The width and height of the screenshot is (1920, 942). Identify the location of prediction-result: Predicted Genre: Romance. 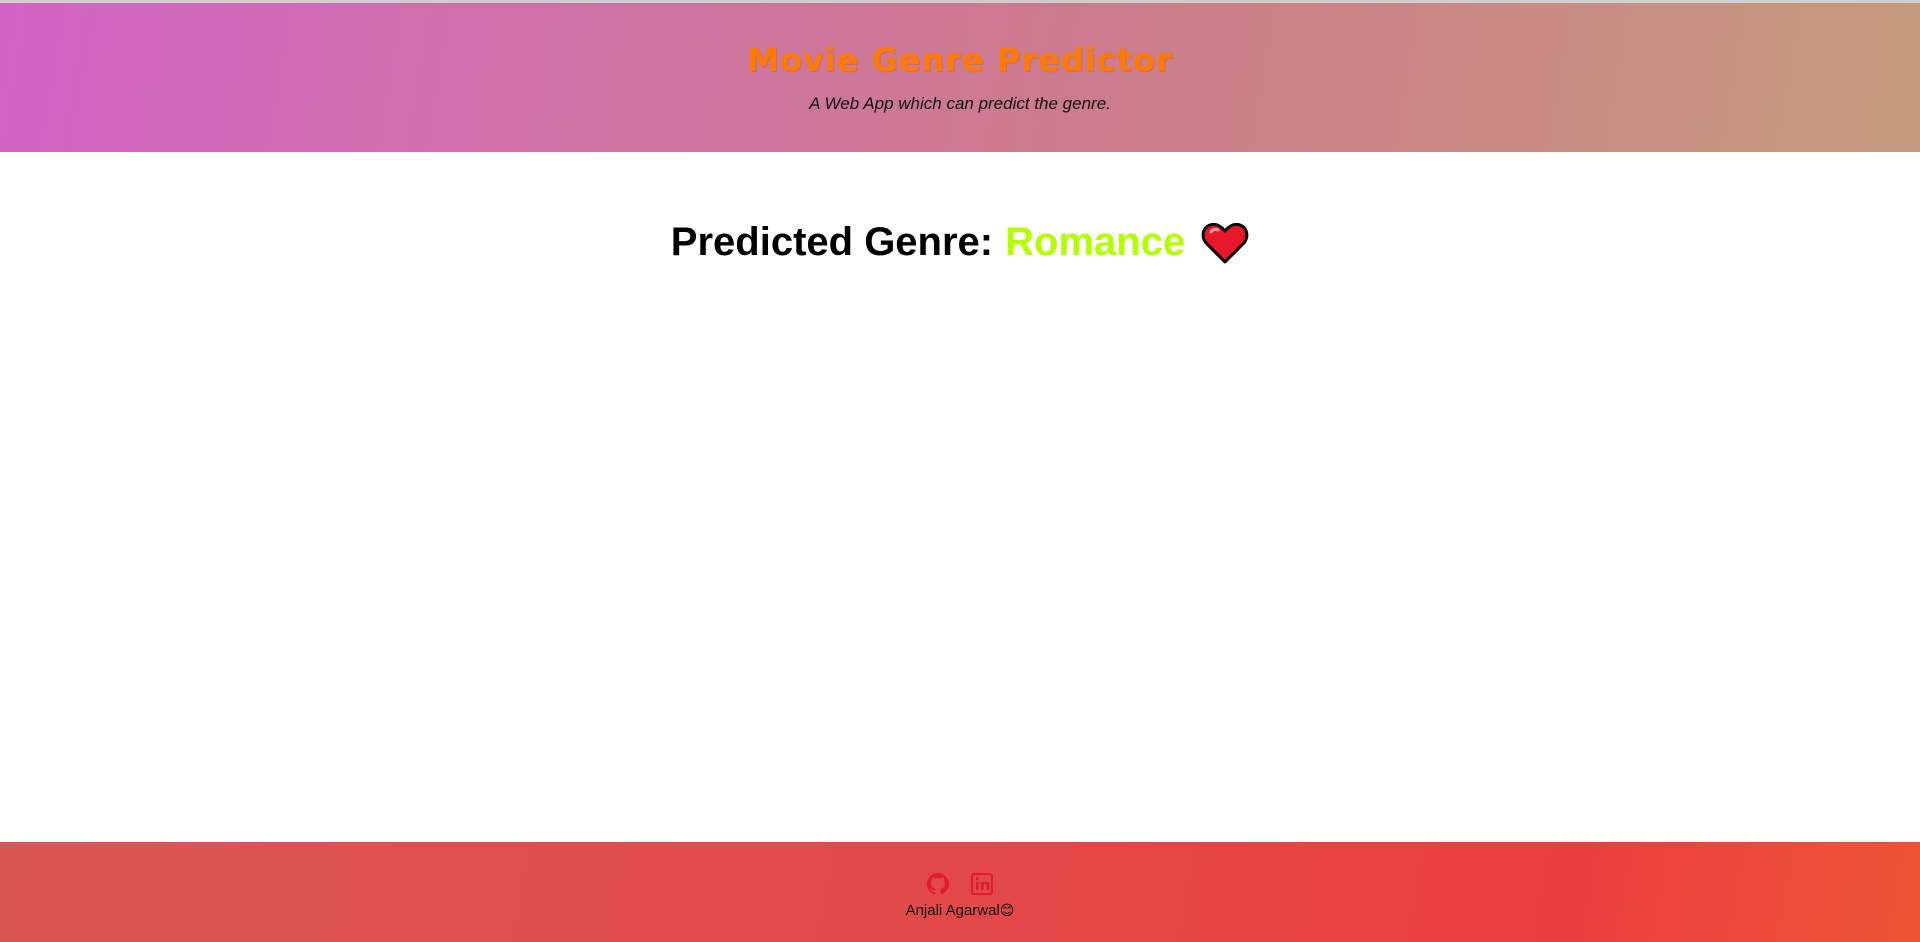
(960, 242).